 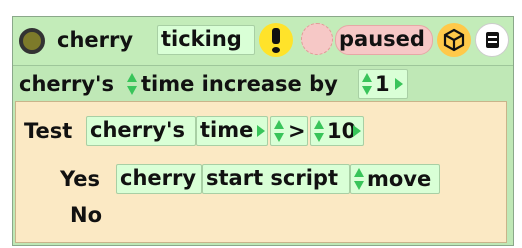 I want to click on test-slot-tile: time, so click(x=232, y=131).